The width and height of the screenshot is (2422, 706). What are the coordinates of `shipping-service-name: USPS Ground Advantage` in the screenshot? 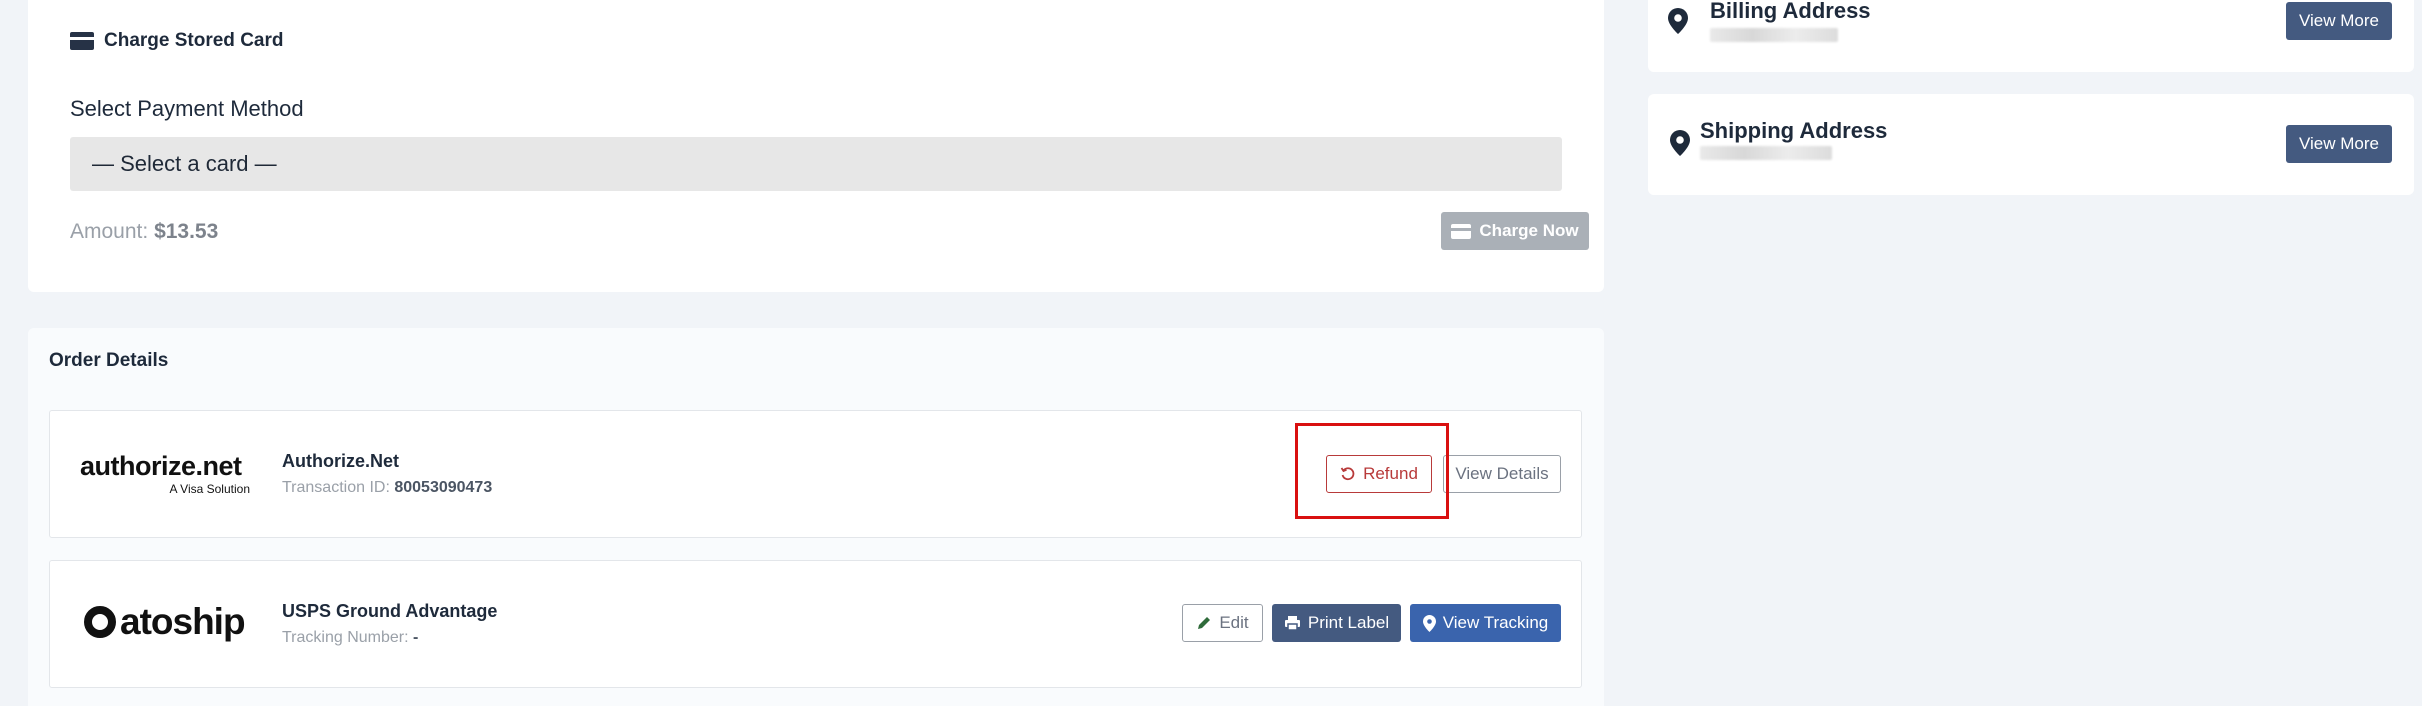 It's located at (390, 611).